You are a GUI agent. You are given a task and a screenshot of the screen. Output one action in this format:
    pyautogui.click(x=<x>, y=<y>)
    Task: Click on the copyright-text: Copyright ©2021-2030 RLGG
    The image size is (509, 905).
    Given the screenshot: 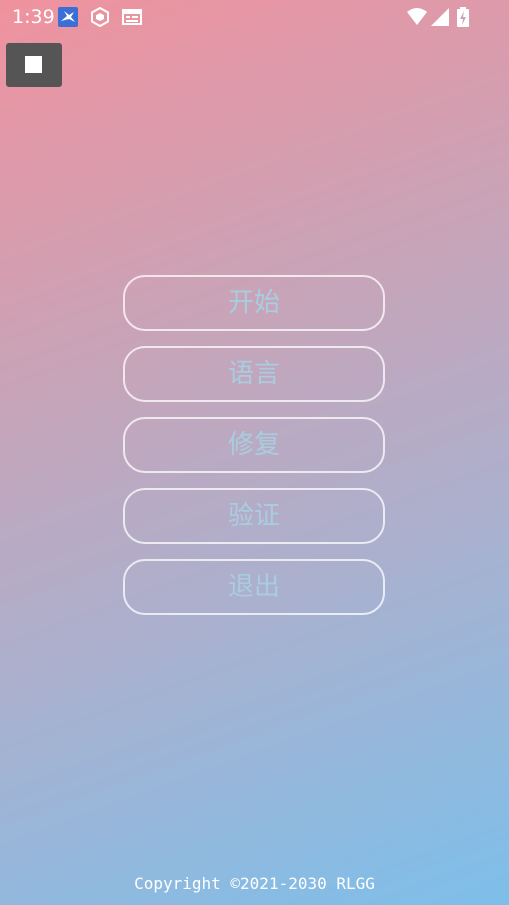 What is the action you would take?
    pyautogui.click(x=254, y=883)
    